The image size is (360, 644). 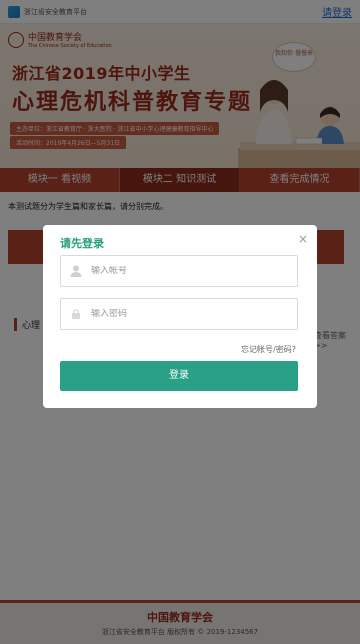 I want to click on password-field, so click(x=179, y=314).